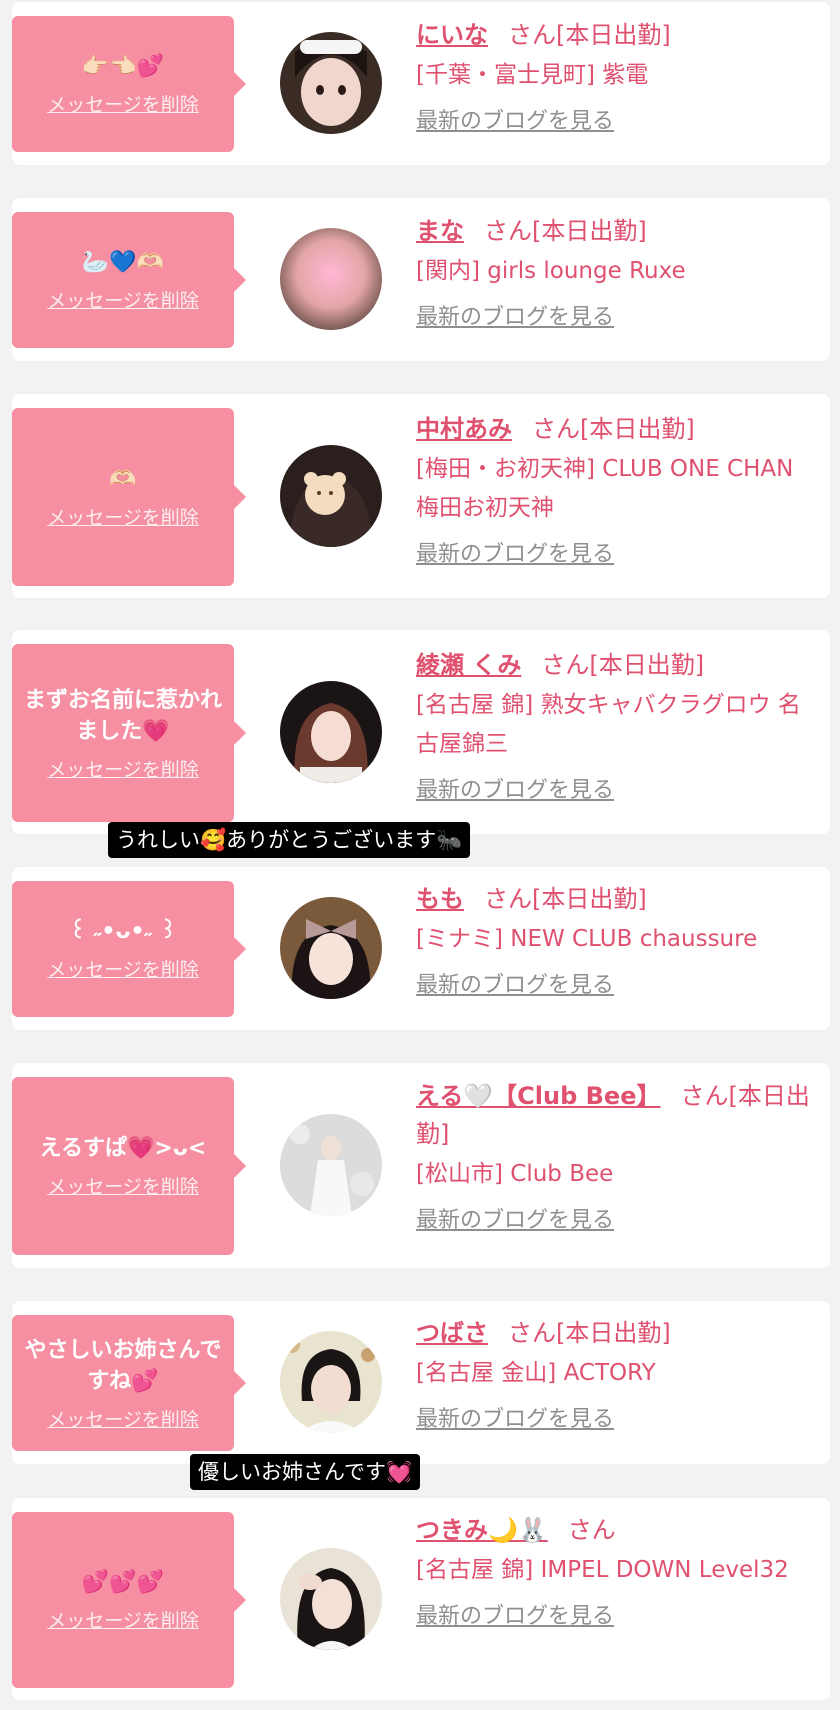 Image resolution: width=840 pixels, height=1710 pixels. What do you see at coordinates (468, 665) in the screenshot?
I see `cast-name-link: 綾瀬 くみ` at bounding box center [468, 665].